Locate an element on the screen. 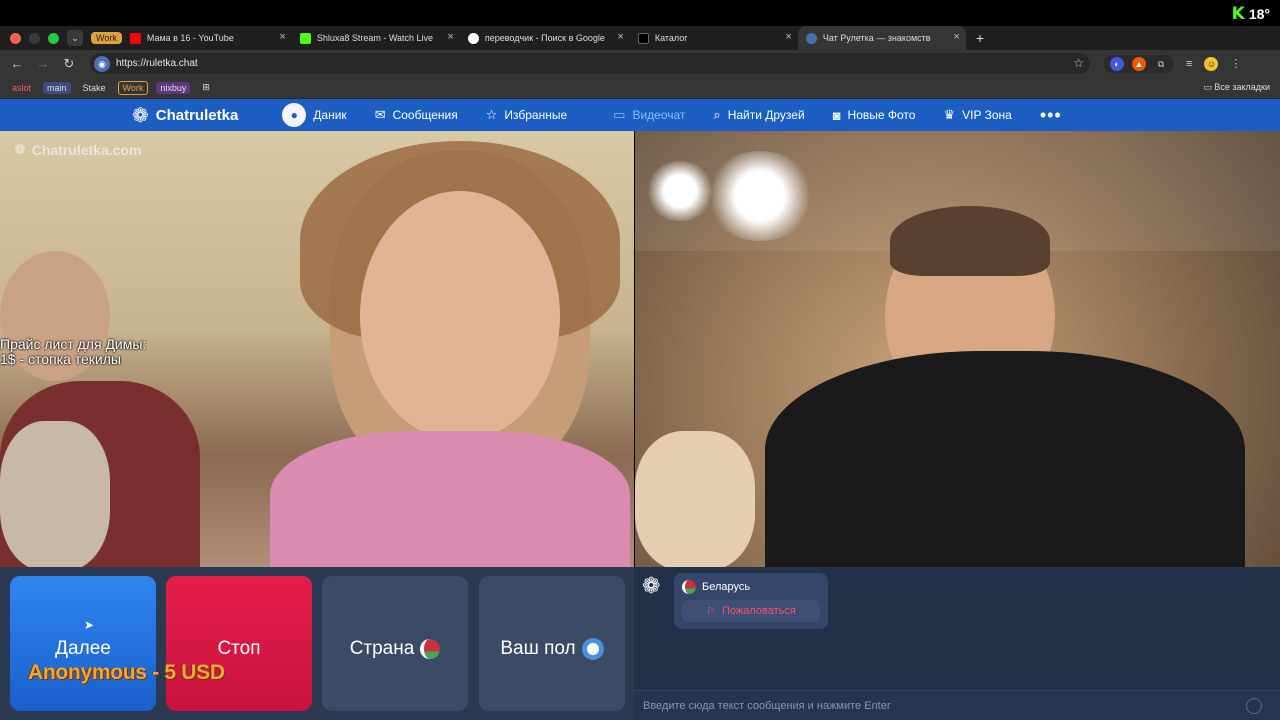 Image resolution: width=1280 pixels, height=720 pixels. tab-chatruletka: Чат Рулетка — знакомств × is located at coordinates (881, 38).